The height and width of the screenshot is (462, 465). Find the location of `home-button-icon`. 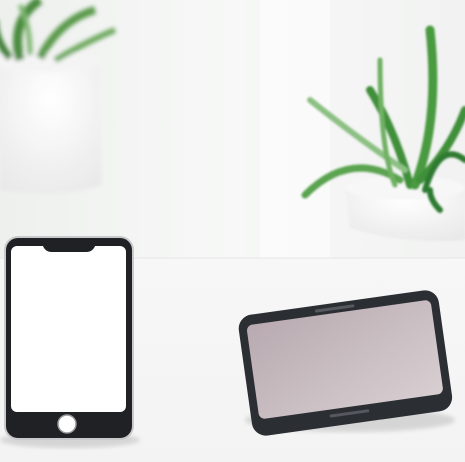

home-button-icon is located at coordinates (67, 424).